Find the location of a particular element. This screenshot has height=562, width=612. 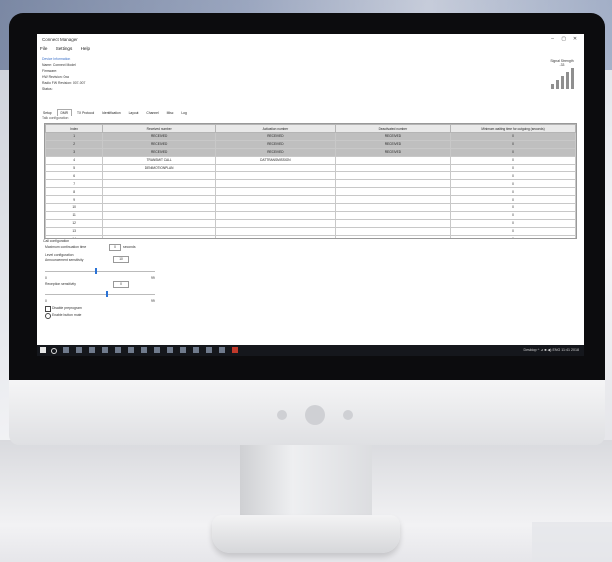

announcement-slider-thumb is located at coordinates (95, 271).